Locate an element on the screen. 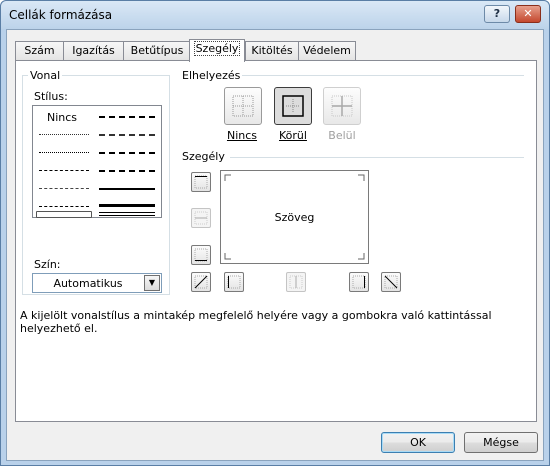 The height and width of the screenshot is (466, 550). tab-label: Kitöltés is located at coordinates (272, 50).